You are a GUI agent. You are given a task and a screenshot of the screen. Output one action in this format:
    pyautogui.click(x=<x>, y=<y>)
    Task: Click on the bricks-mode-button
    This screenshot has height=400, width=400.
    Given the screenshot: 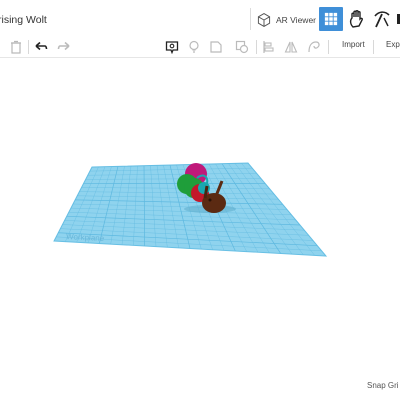 What is the action you would take?
    pyautogui.click(x=382, y=19)
    